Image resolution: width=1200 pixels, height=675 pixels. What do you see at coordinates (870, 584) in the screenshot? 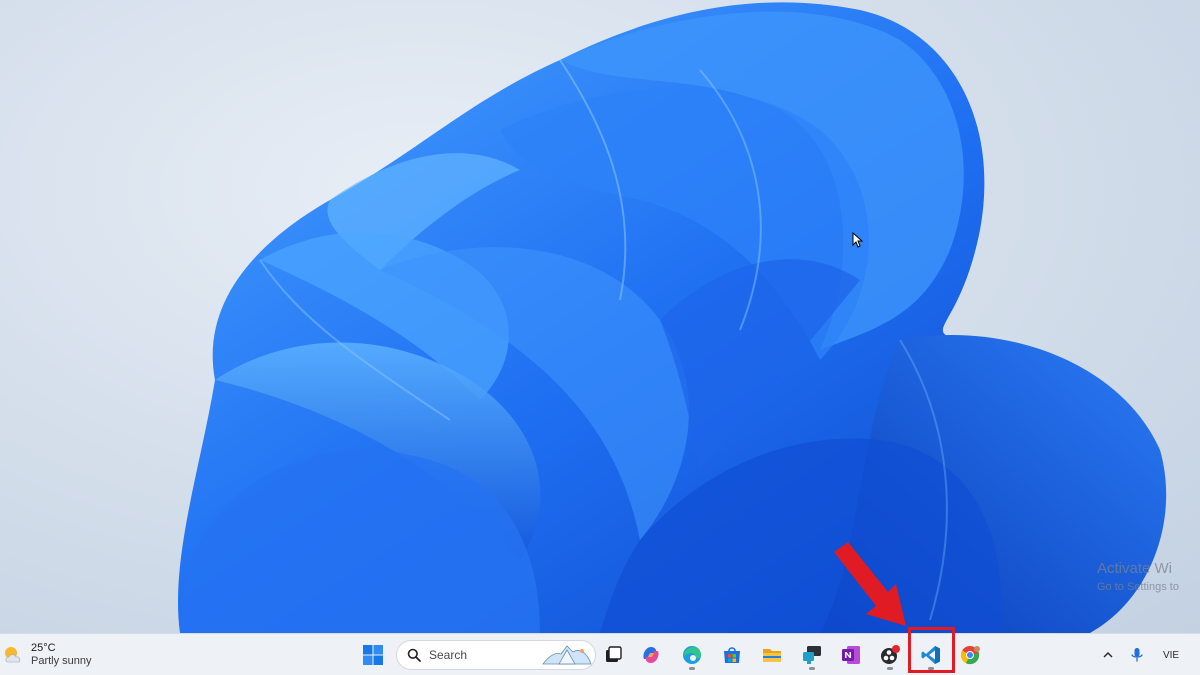
I see `red-arrow-annotation` at bounding box center [870, 584].